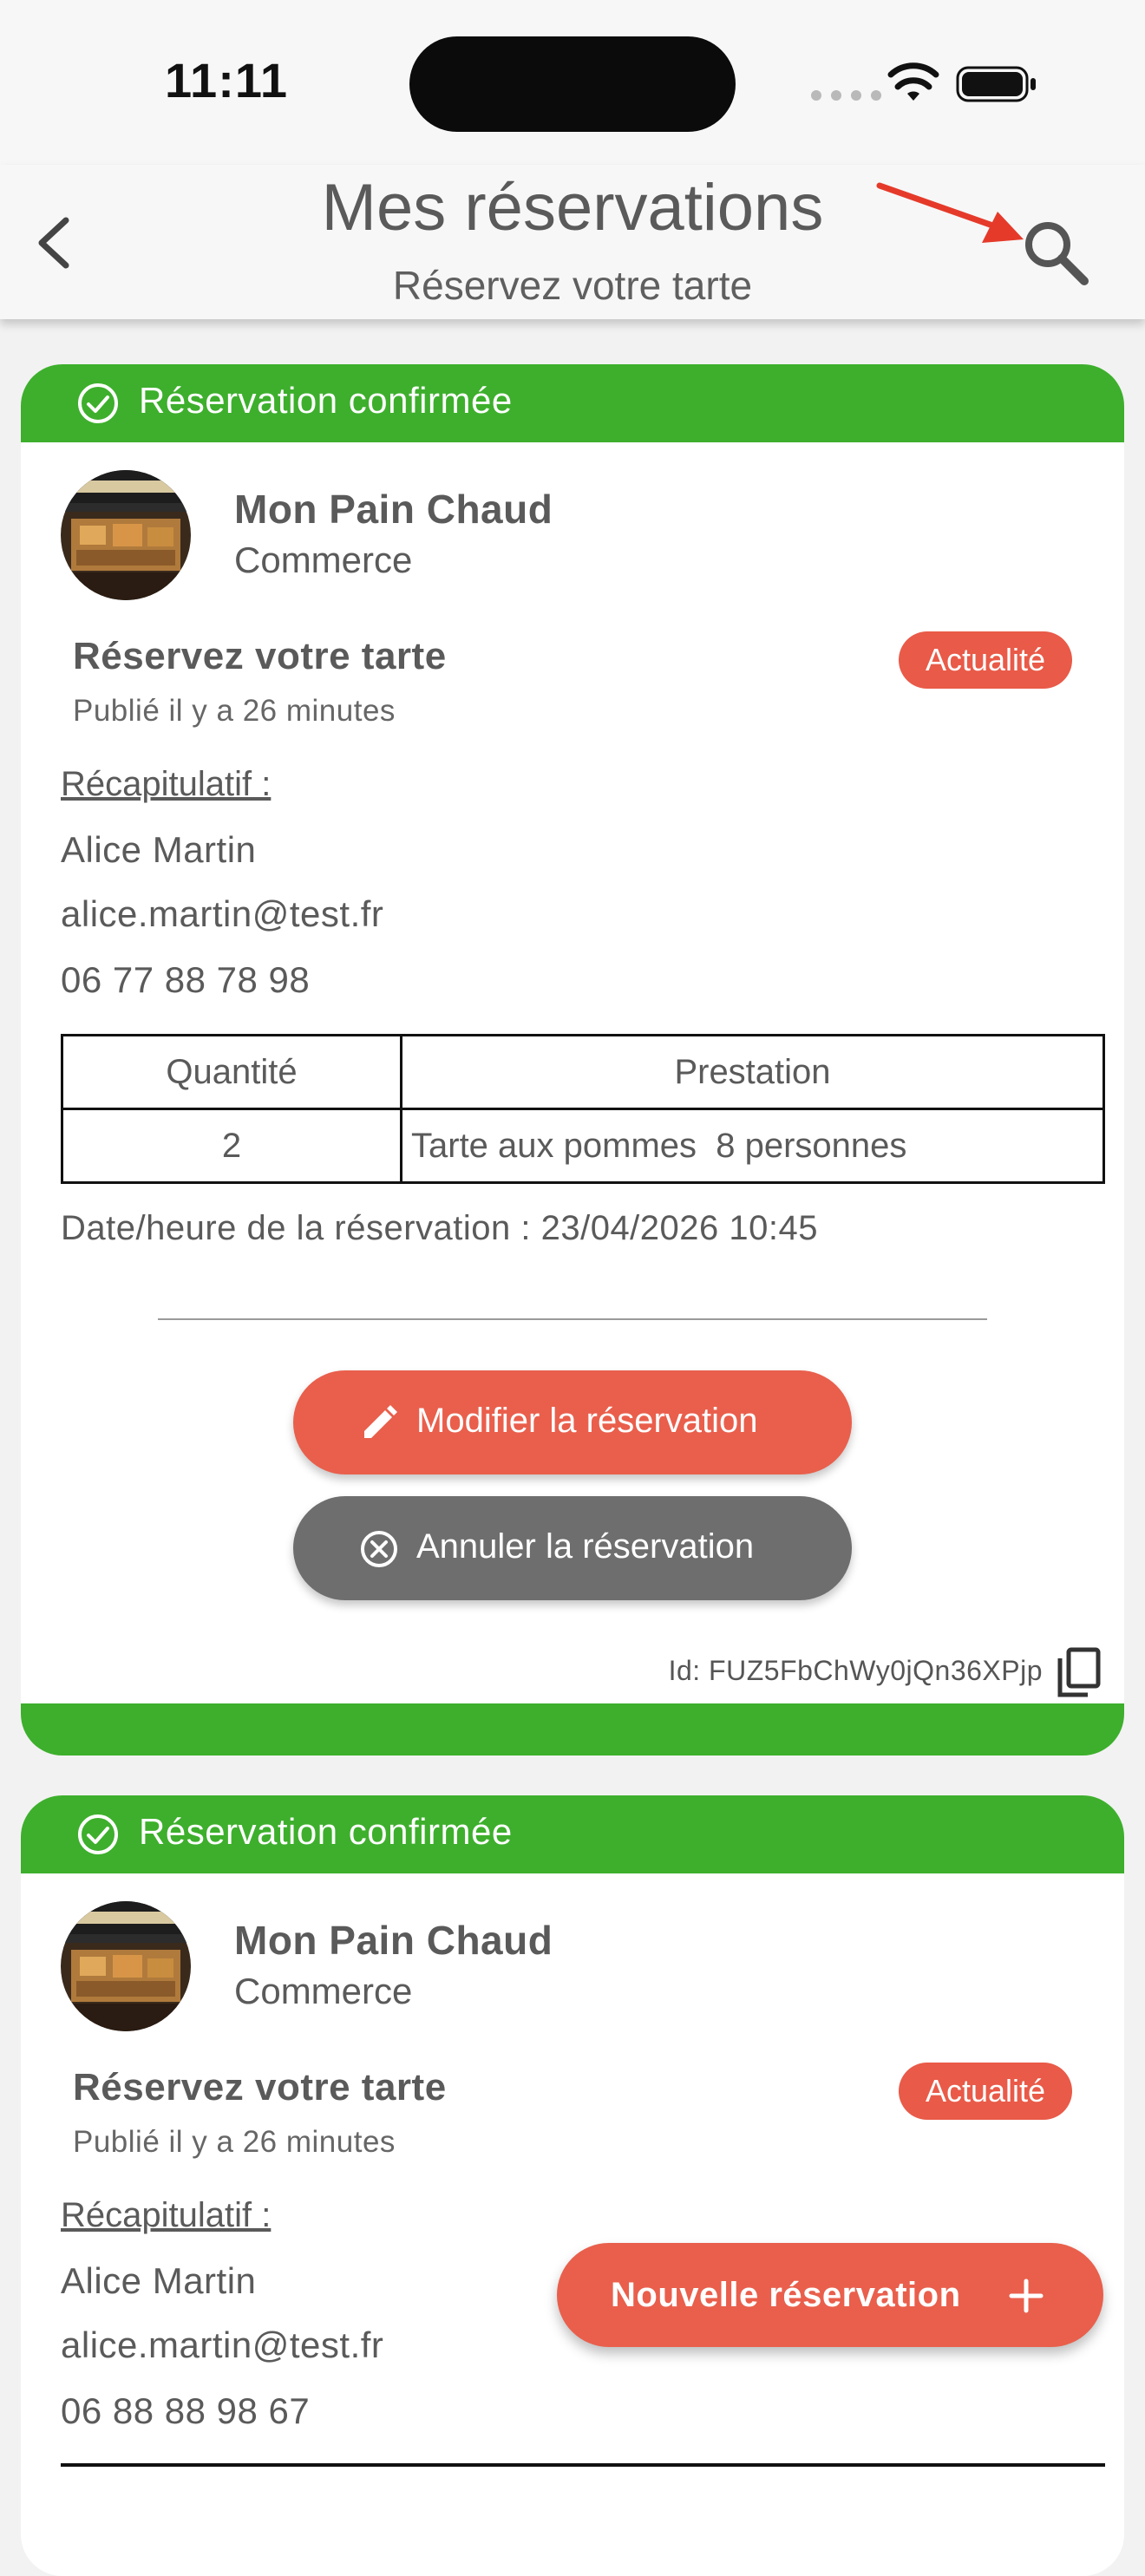 Image resolution: width=1145 pixels, height=2576 pixels. Describe the element at coordinates (846, 95) in the screenshot. I see `signal-icon` at that location.